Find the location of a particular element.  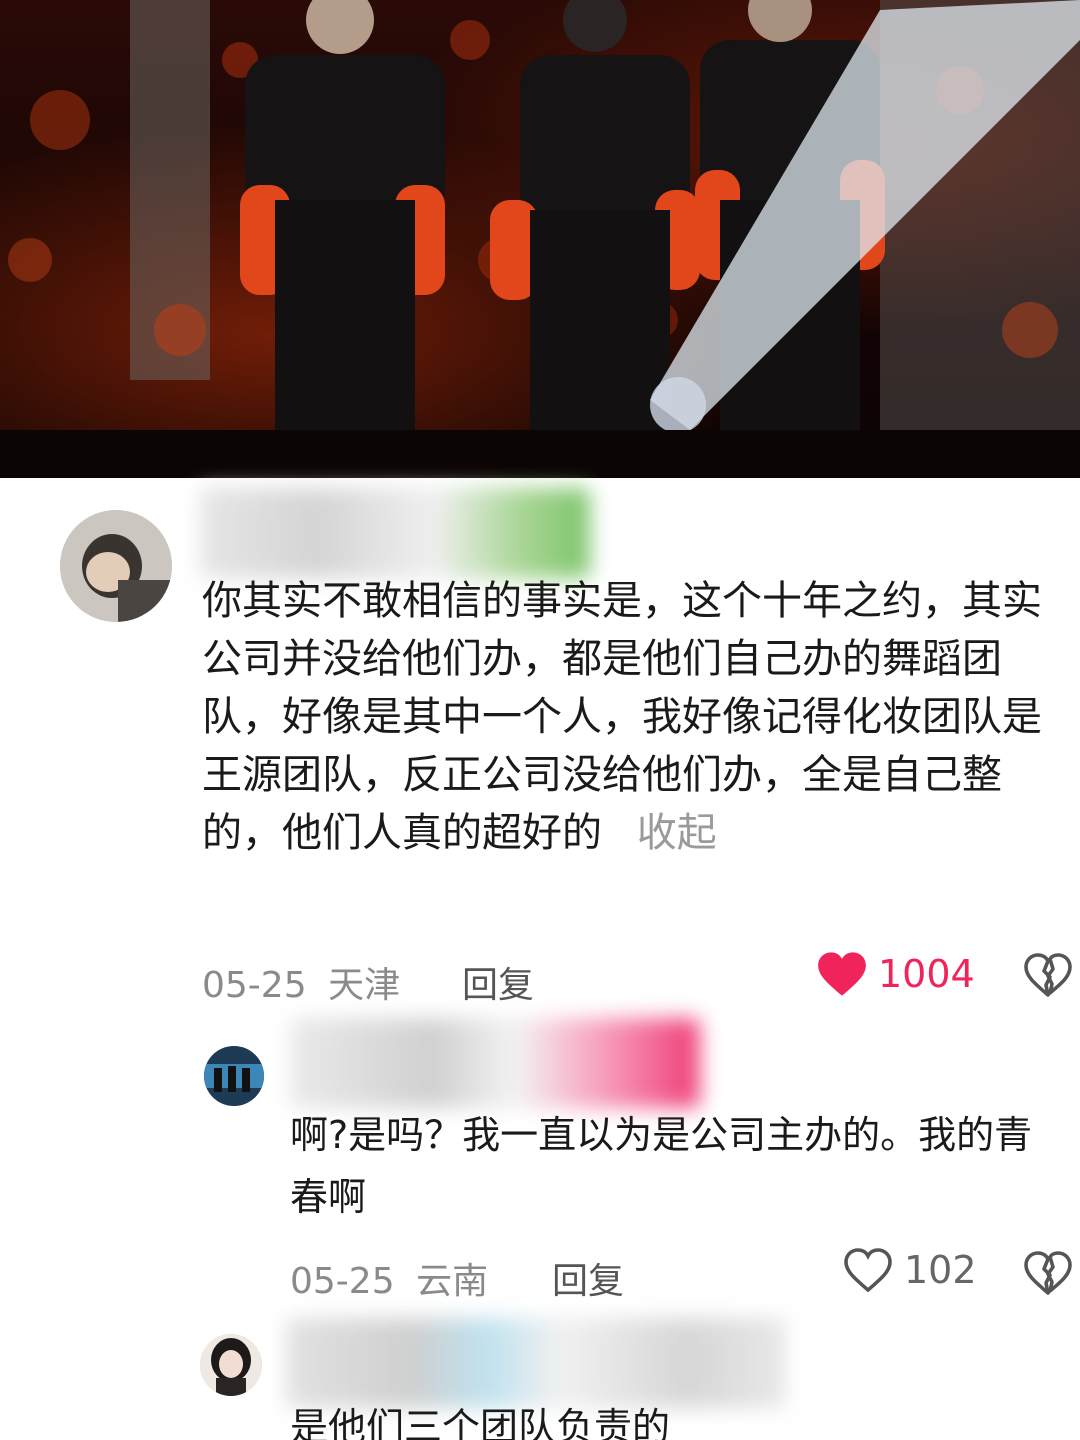

comment-meta: 05-25 云南 is located at coordinates (389, 1278).